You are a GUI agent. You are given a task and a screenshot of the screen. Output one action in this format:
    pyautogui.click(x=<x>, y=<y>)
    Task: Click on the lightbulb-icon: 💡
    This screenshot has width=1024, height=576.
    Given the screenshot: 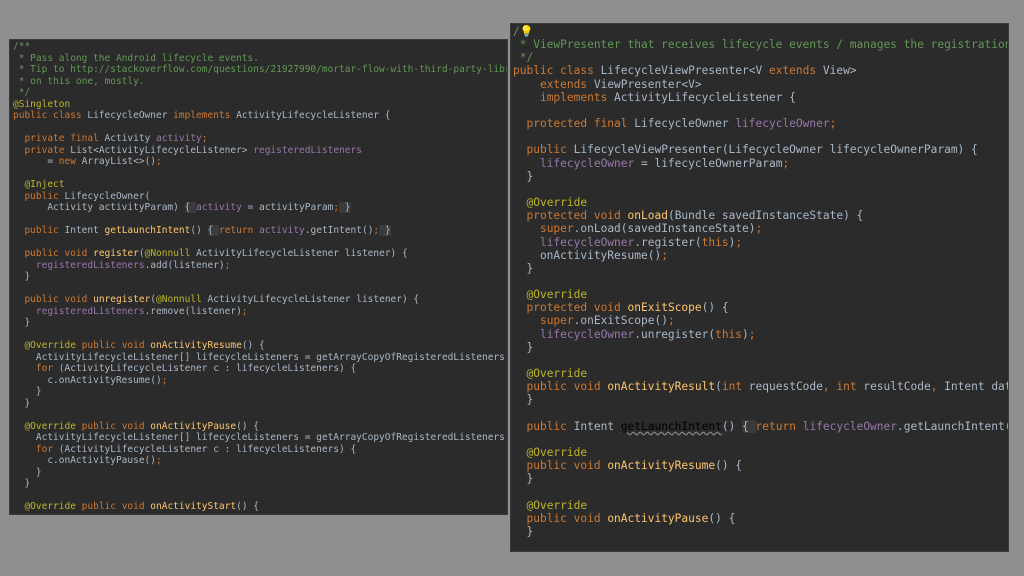 What is the action you would take?
    pyautogui.click(x=527, y=31)
    